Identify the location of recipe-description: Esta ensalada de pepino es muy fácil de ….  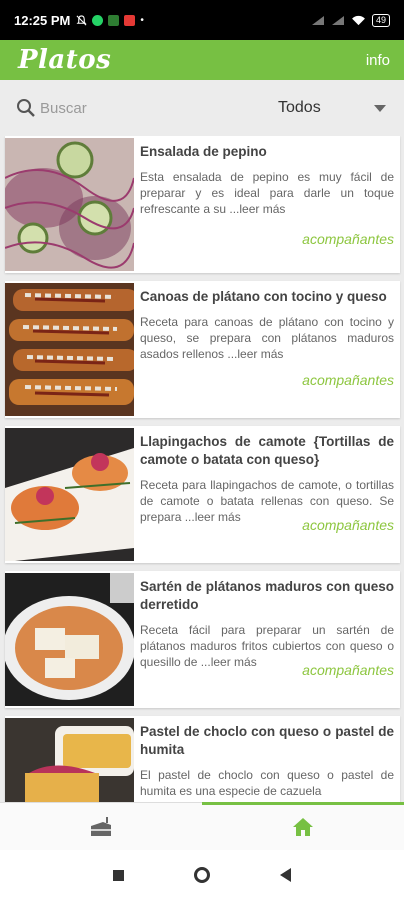
(267, 193).